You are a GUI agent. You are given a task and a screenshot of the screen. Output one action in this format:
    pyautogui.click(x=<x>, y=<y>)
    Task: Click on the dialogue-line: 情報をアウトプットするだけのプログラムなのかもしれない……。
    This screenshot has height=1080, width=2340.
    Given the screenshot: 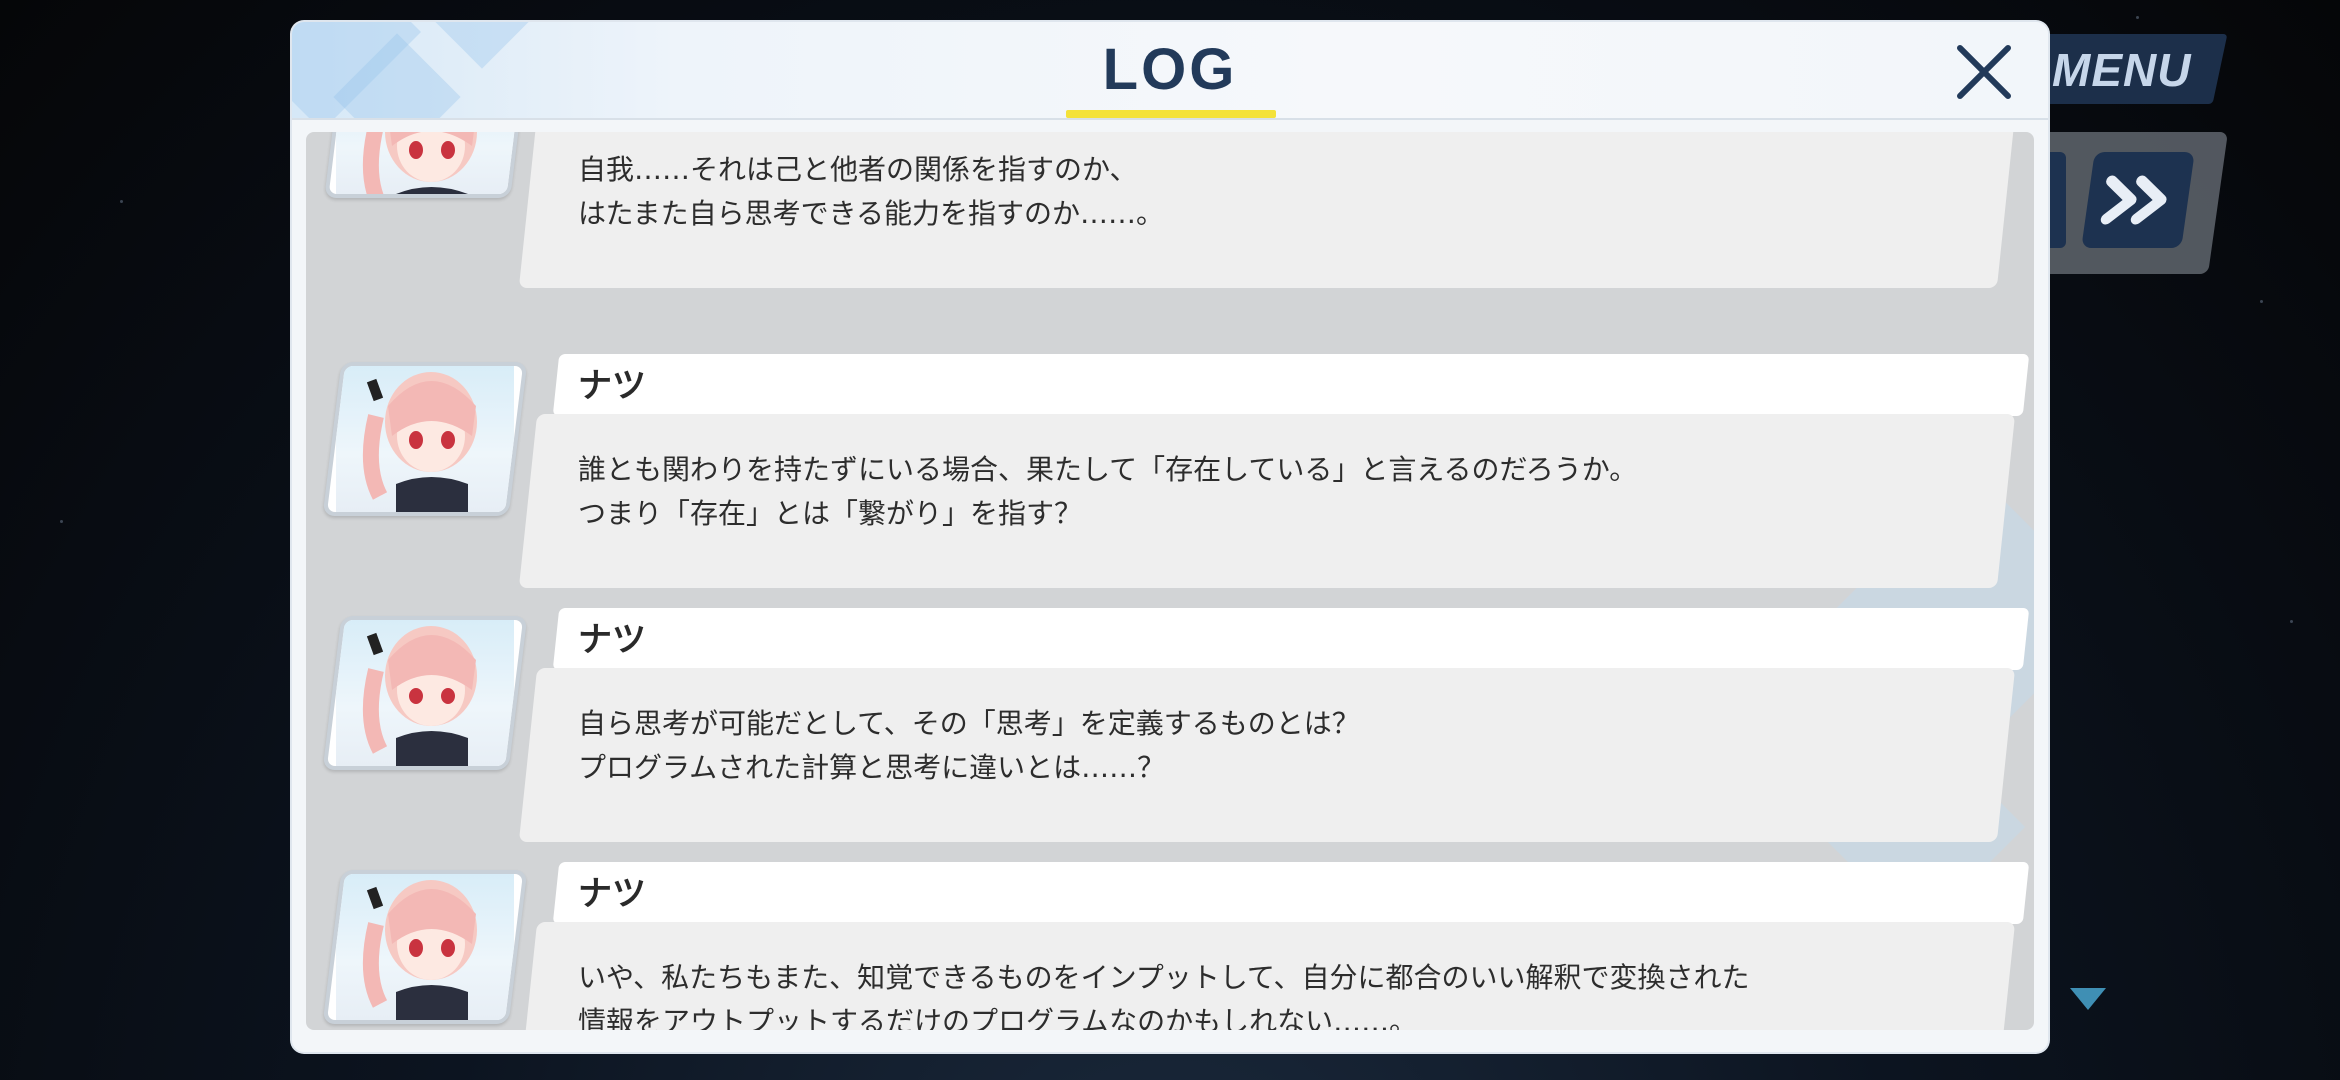 What is the action you would take?
    pyautogui.click(x=998, y=1017)
    